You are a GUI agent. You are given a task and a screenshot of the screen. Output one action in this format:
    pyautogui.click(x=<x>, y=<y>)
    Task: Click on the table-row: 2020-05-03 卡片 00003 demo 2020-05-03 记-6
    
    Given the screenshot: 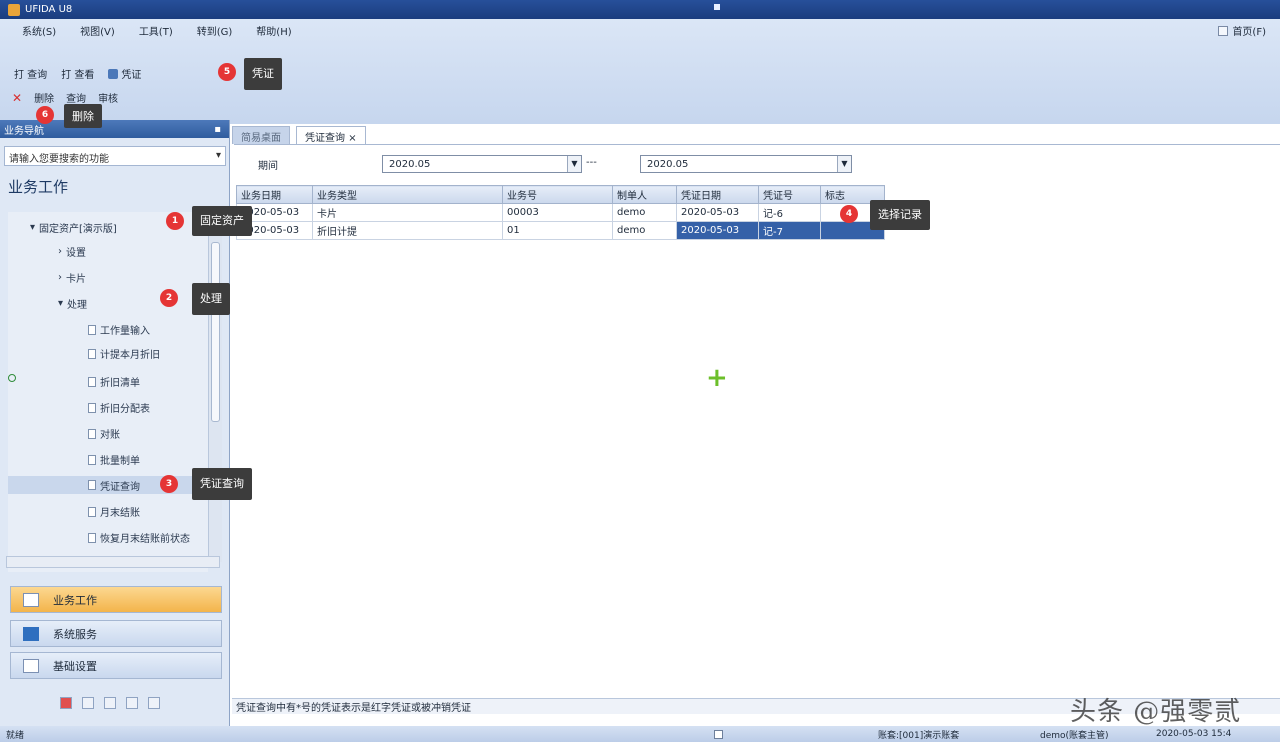 What is the action you would take?
    pyautogui.click(x=560, y=212)
    